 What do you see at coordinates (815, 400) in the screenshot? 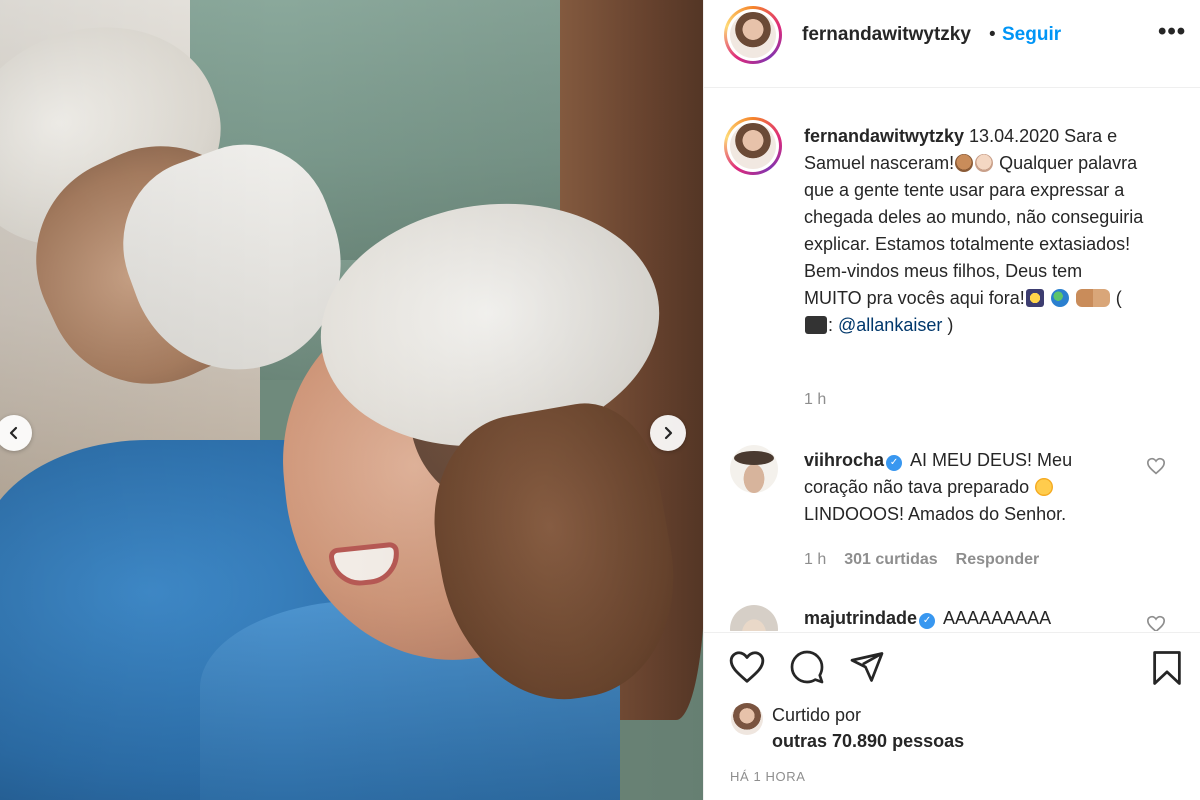
I see `caption-time: 1 h` at bounding box center [815, 400].